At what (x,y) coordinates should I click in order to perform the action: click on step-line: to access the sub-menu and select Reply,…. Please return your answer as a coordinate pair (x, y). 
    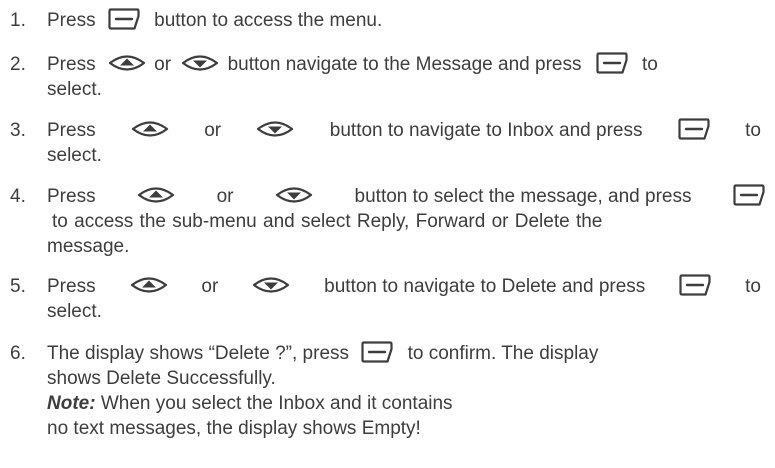
    Looking at the image, I should click on (406, 222).